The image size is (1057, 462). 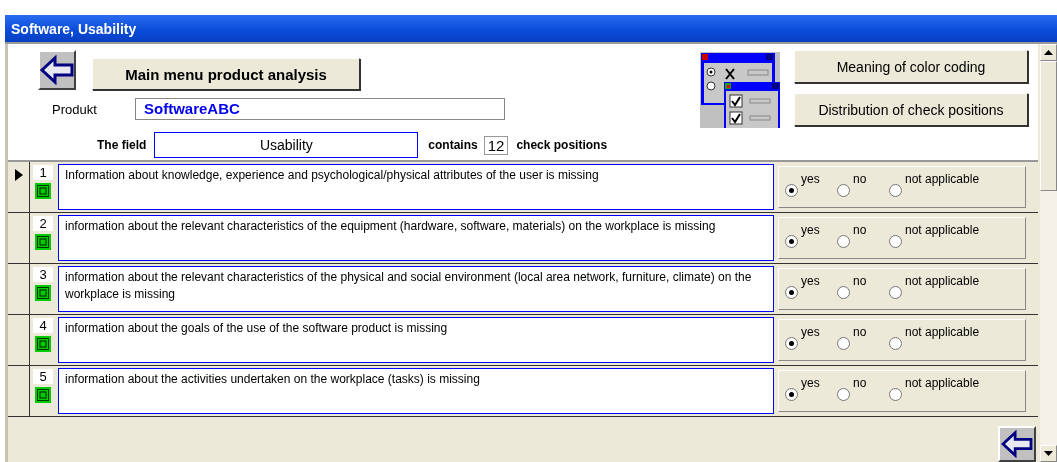 I want to click on question-text: information about the relevant characteristics of the equipment (hardware, software, materials) on the workplace is missing, so click(x=416, y=238).